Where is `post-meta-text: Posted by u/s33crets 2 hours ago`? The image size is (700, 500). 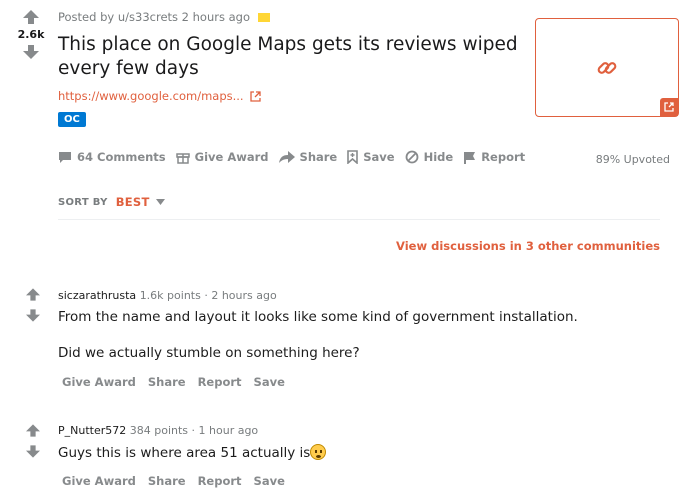 post-meta-text: Posted by u/s33crets 2 hours ago is located at coordinates (154, 17).